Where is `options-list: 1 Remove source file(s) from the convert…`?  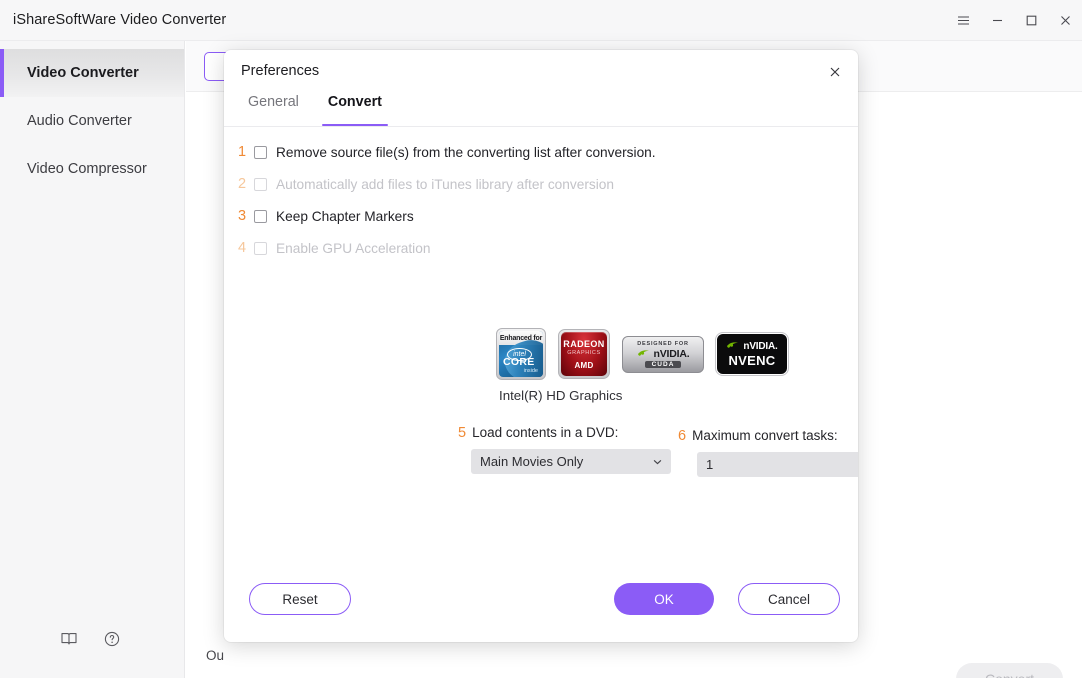 options-list: 1 Remove source file(s) from the convert… is located at coordinates (541, 200).